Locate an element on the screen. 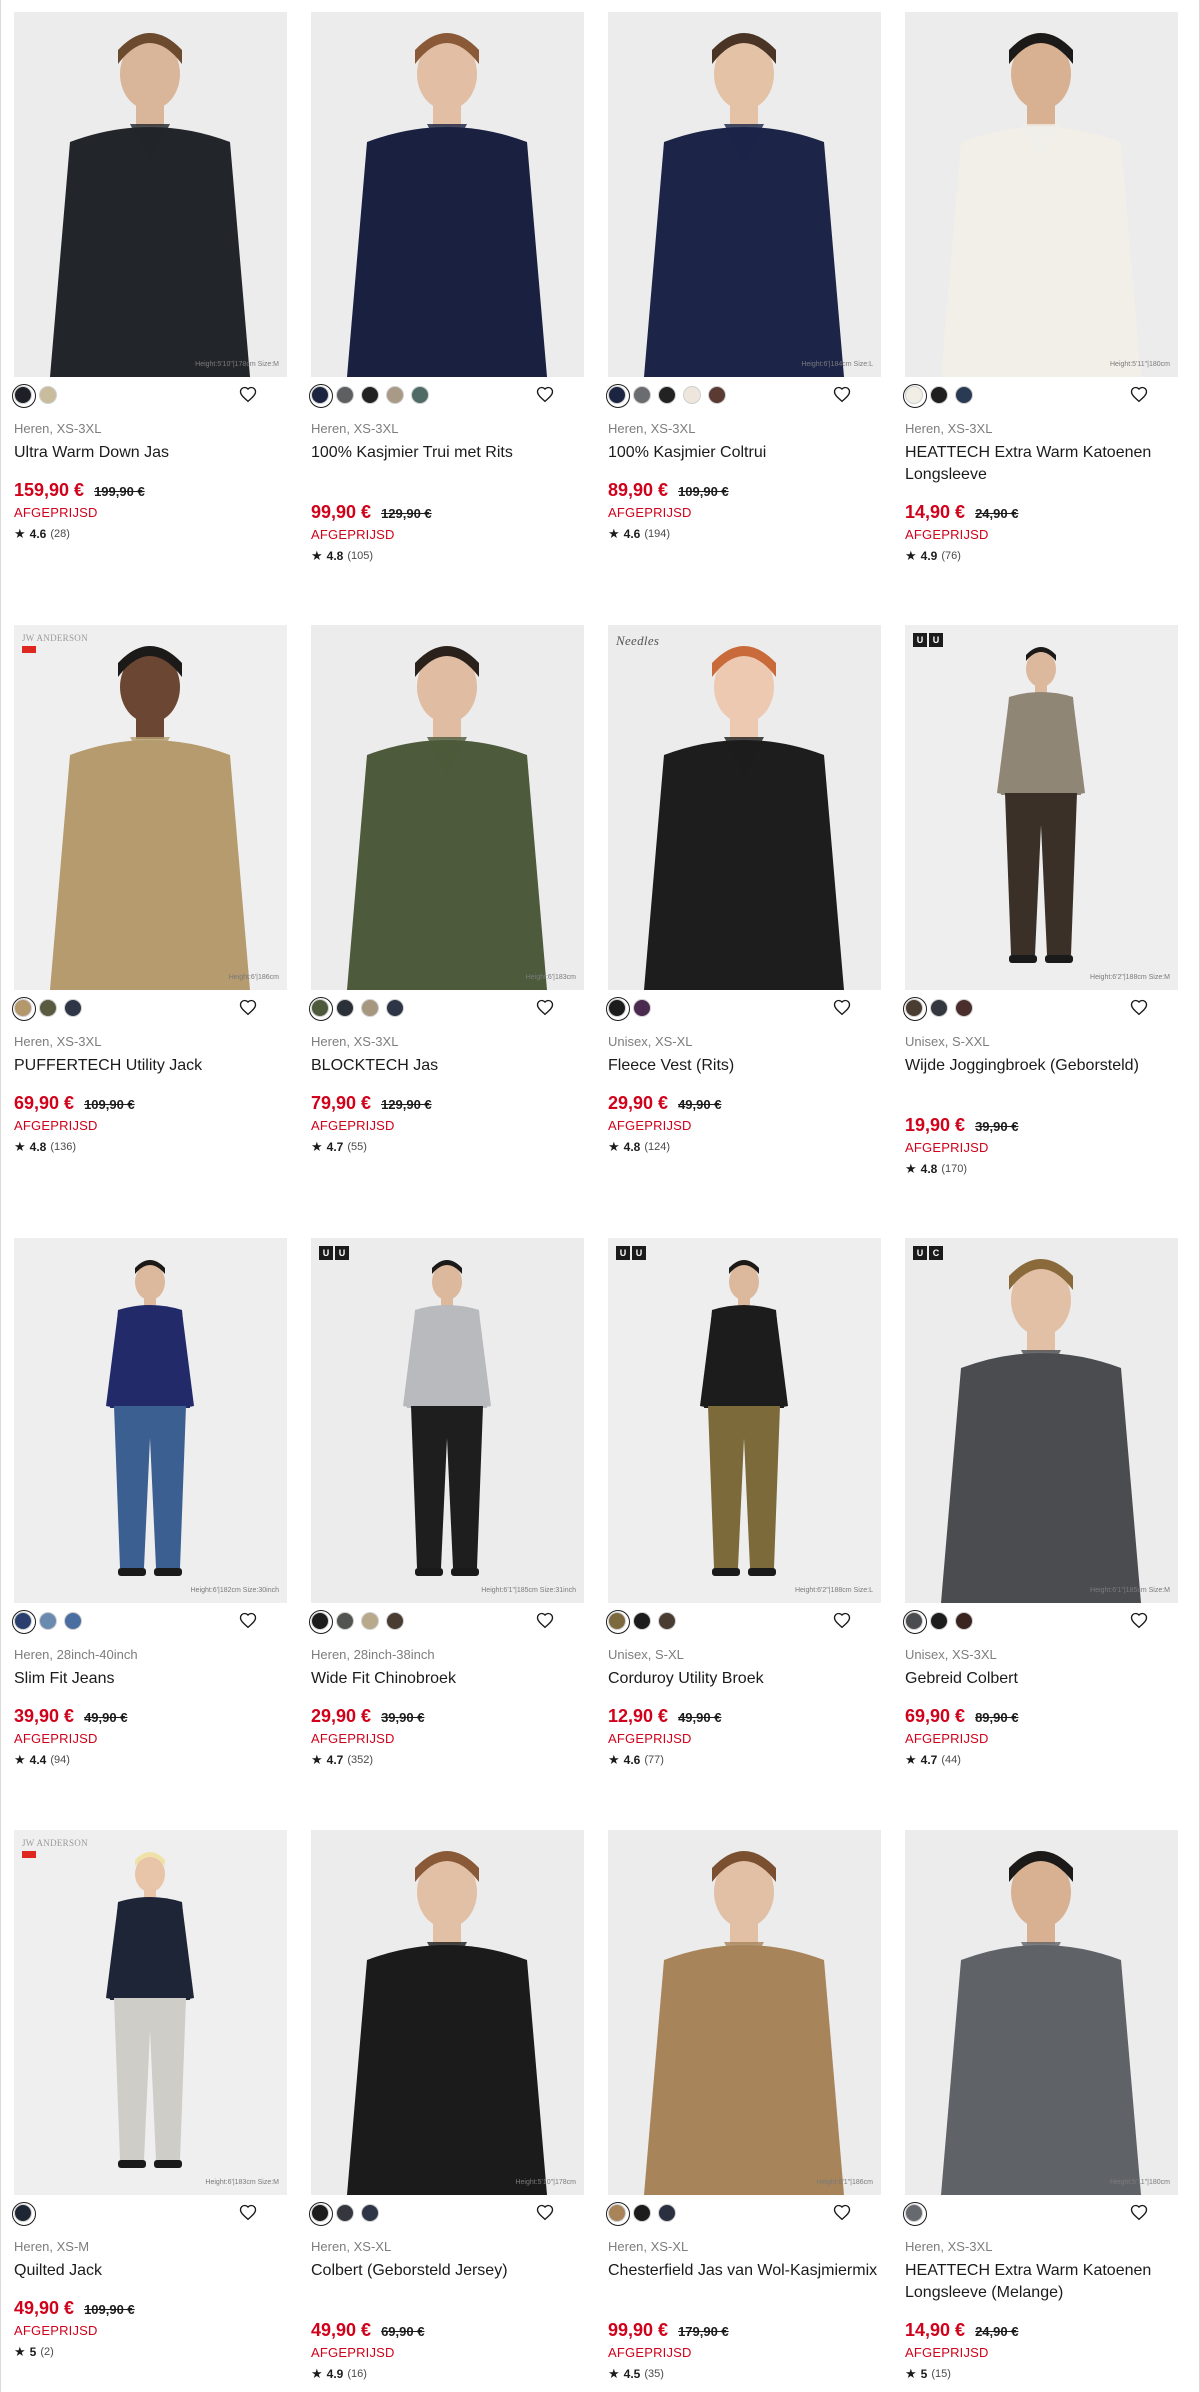 This screenshot has width=1200, height=2392. product-name: Chesterfield Jas van Wol-Kasjmiermix is located at coordinates (744, 2271).